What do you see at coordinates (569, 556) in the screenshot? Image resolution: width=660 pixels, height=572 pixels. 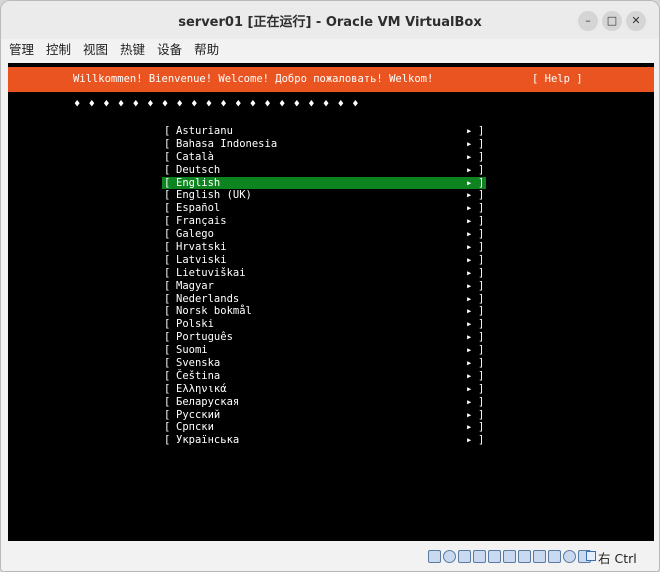 I see `mouse-integration-icon` at bounding box center [569, 556].